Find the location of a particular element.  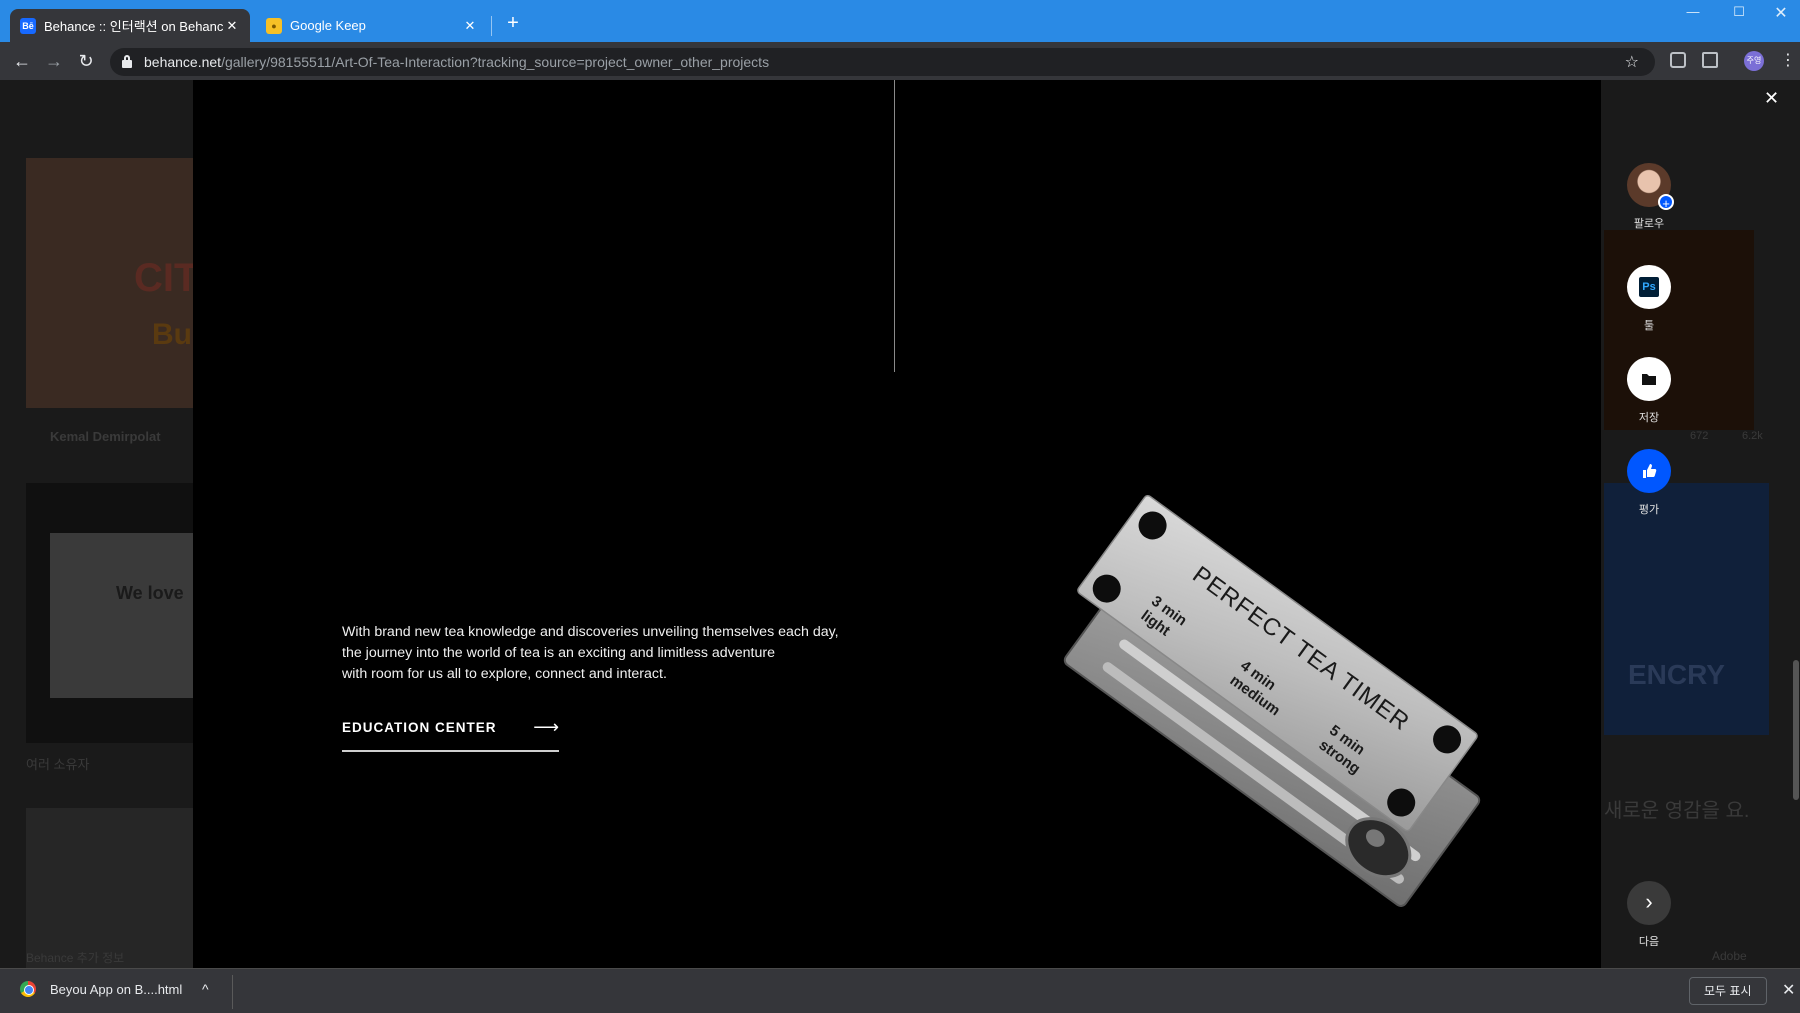

appreciate-button: 평가 is located at coordinates (1649, 483).